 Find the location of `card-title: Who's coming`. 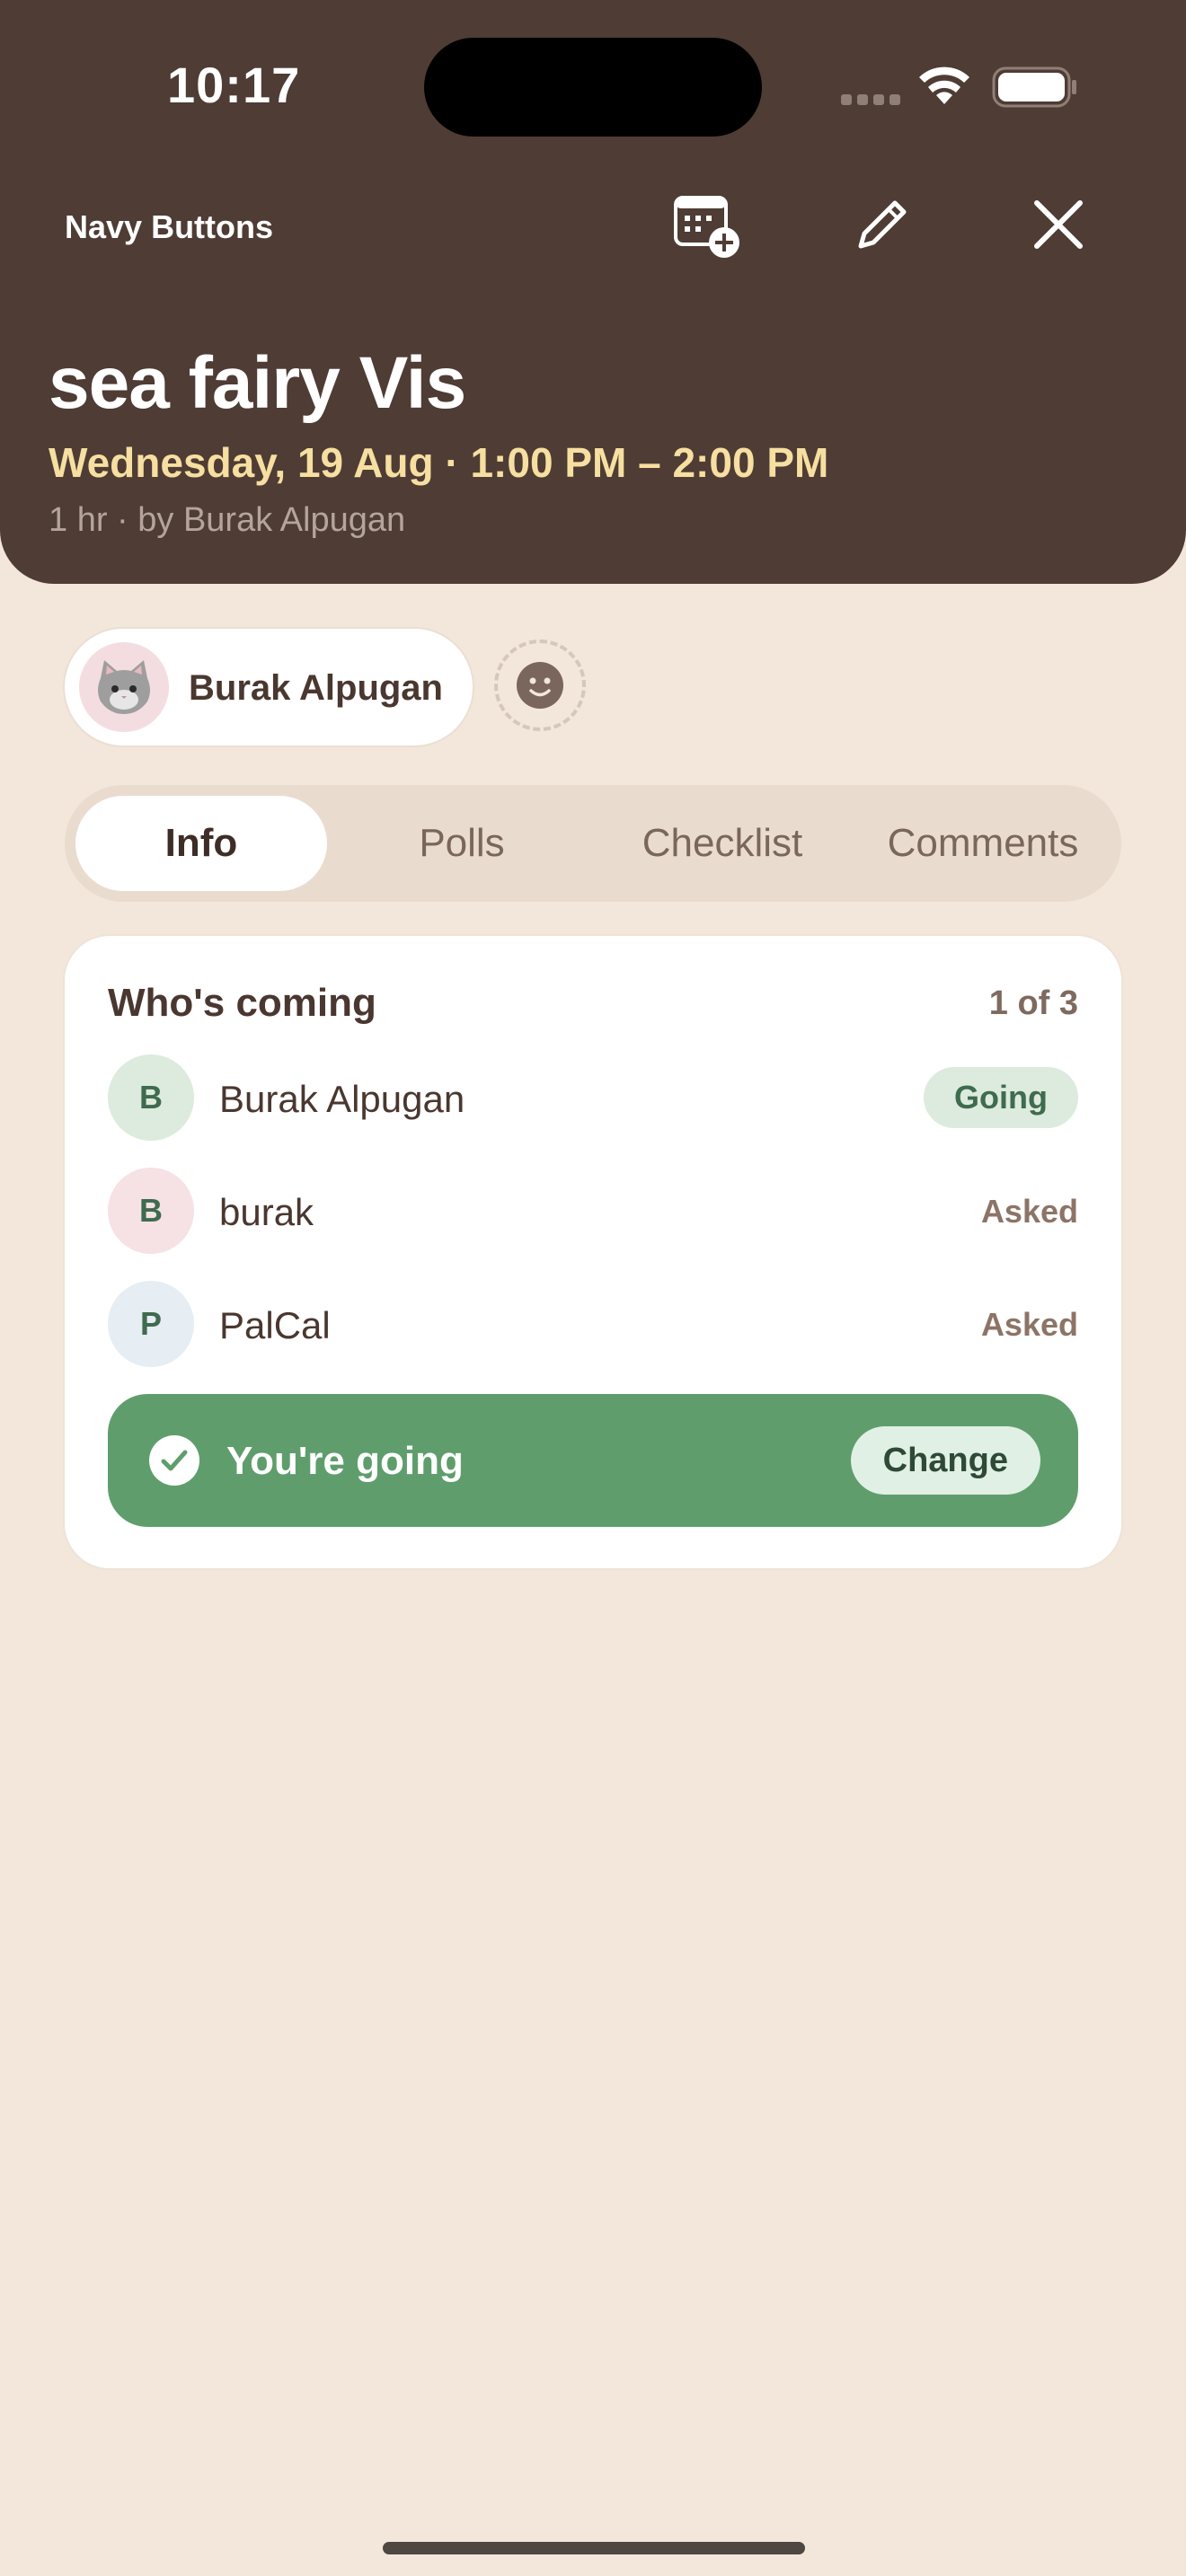

card-title: Who's coming is located at coordinates (242, 1003).